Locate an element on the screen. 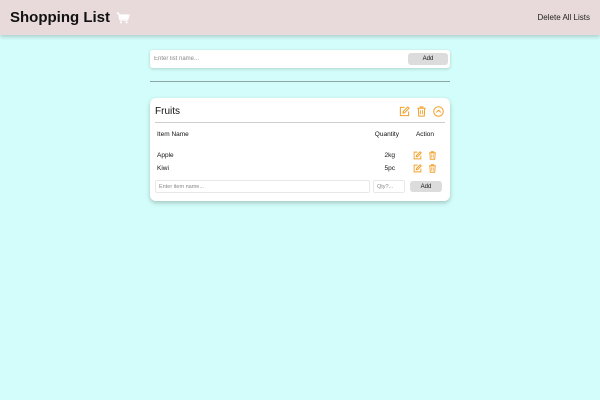 This screenshot has height=400, width=600. table-row: Apple 2kg is located at coordinates (300, 155).